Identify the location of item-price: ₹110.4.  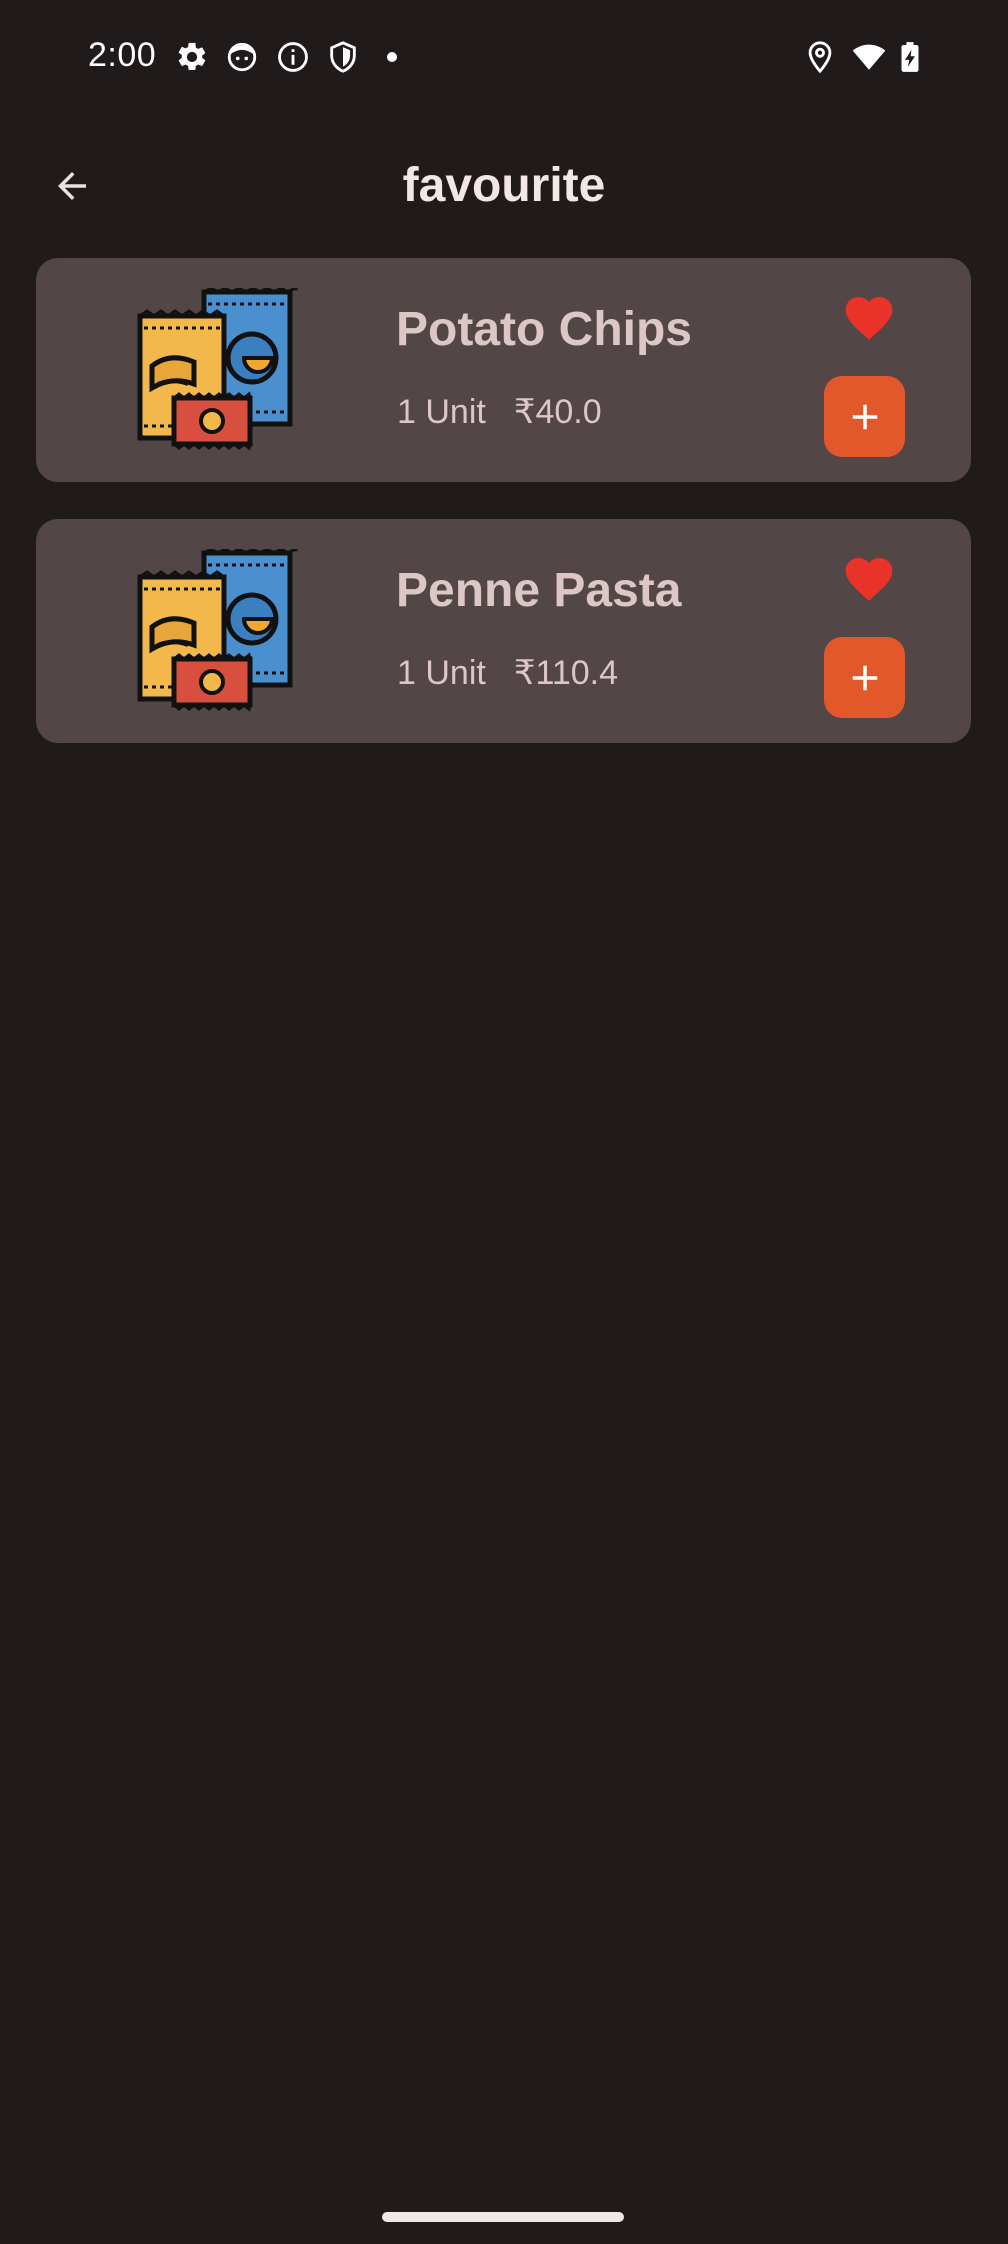
(566, 673).